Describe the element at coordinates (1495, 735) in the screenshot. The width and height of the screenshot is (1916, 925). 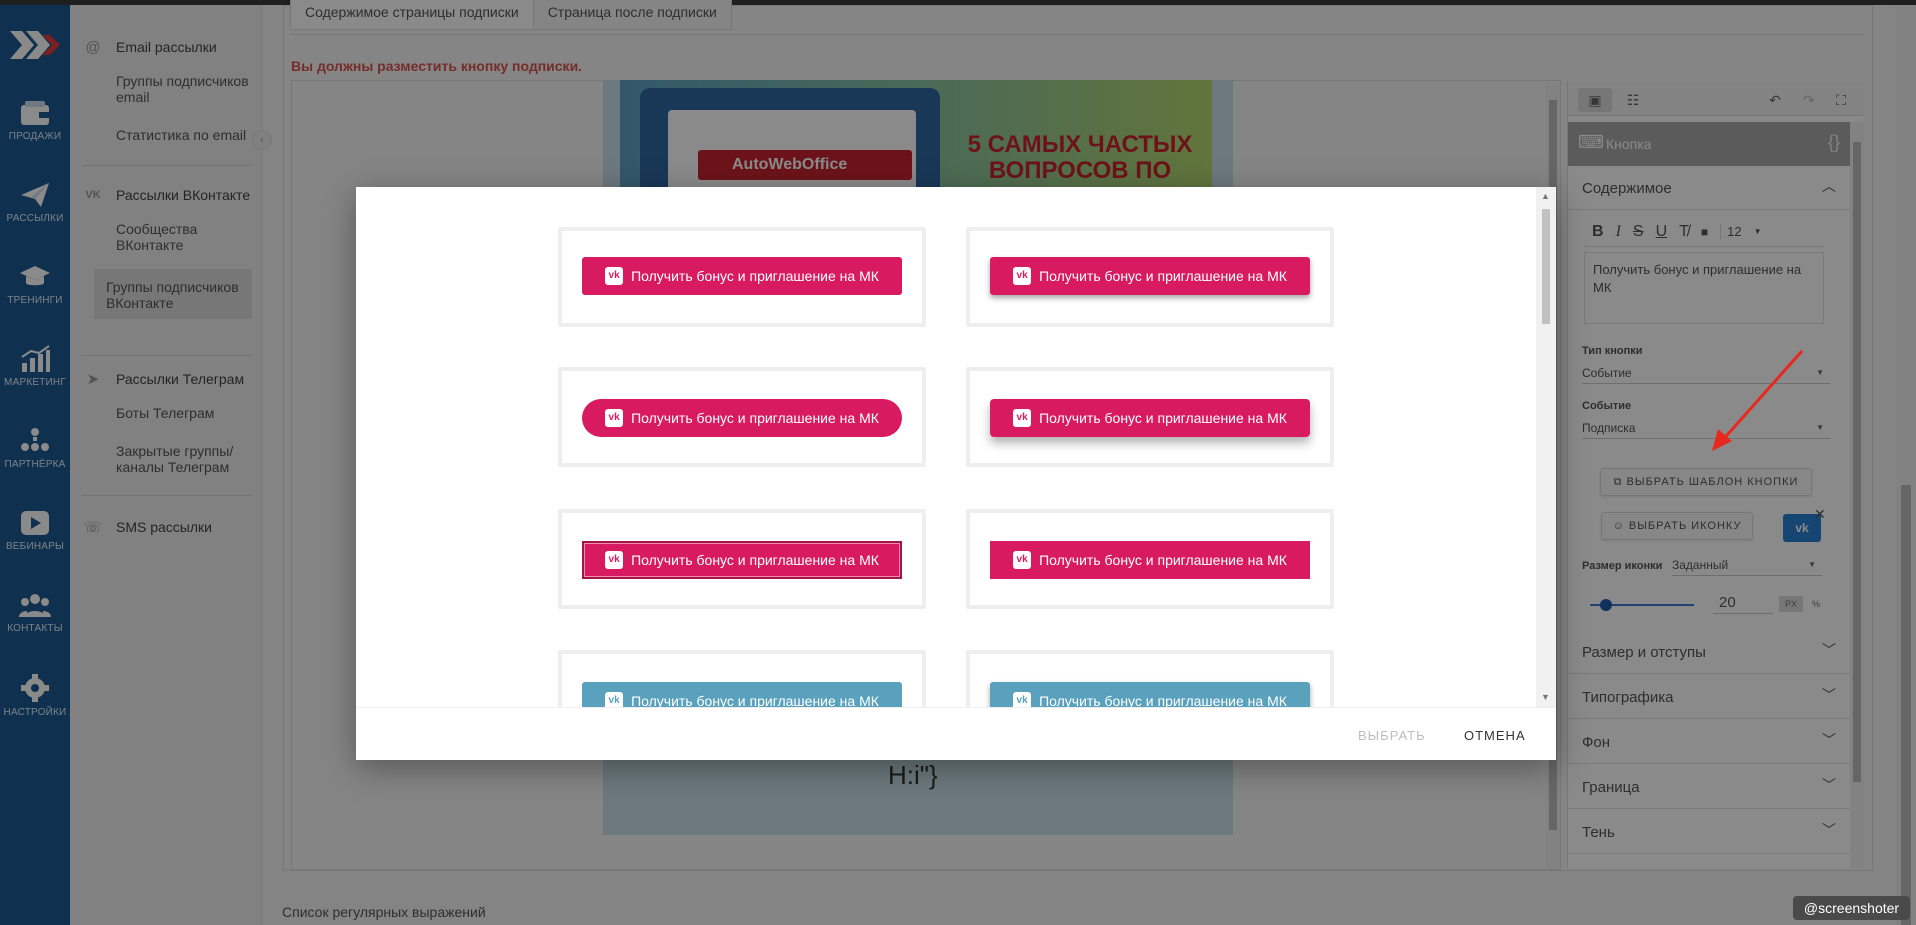
I see `cancel-button: ОТМЕНА` at that location.